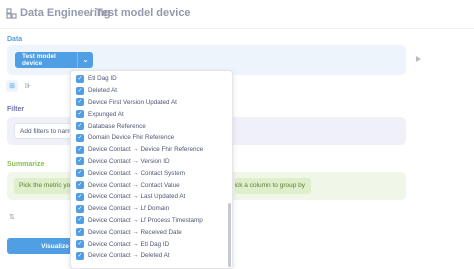 The image size is (474, 269). I want to click on column-option-label: Device Contact → Lf Process Timestamp, so click(145, 220).